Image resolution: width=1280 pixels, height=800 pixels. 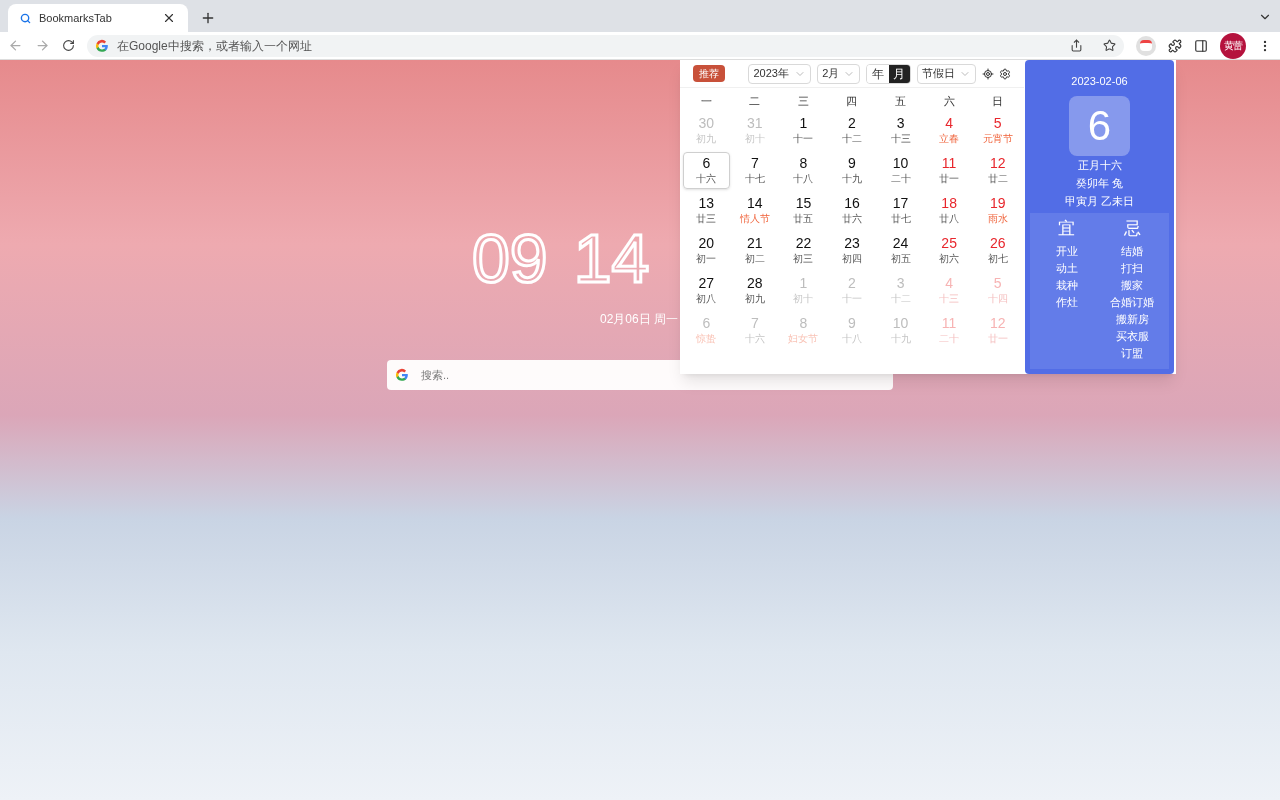 I want to click on almanac-item: 动土, so click(x=1066, y=268).